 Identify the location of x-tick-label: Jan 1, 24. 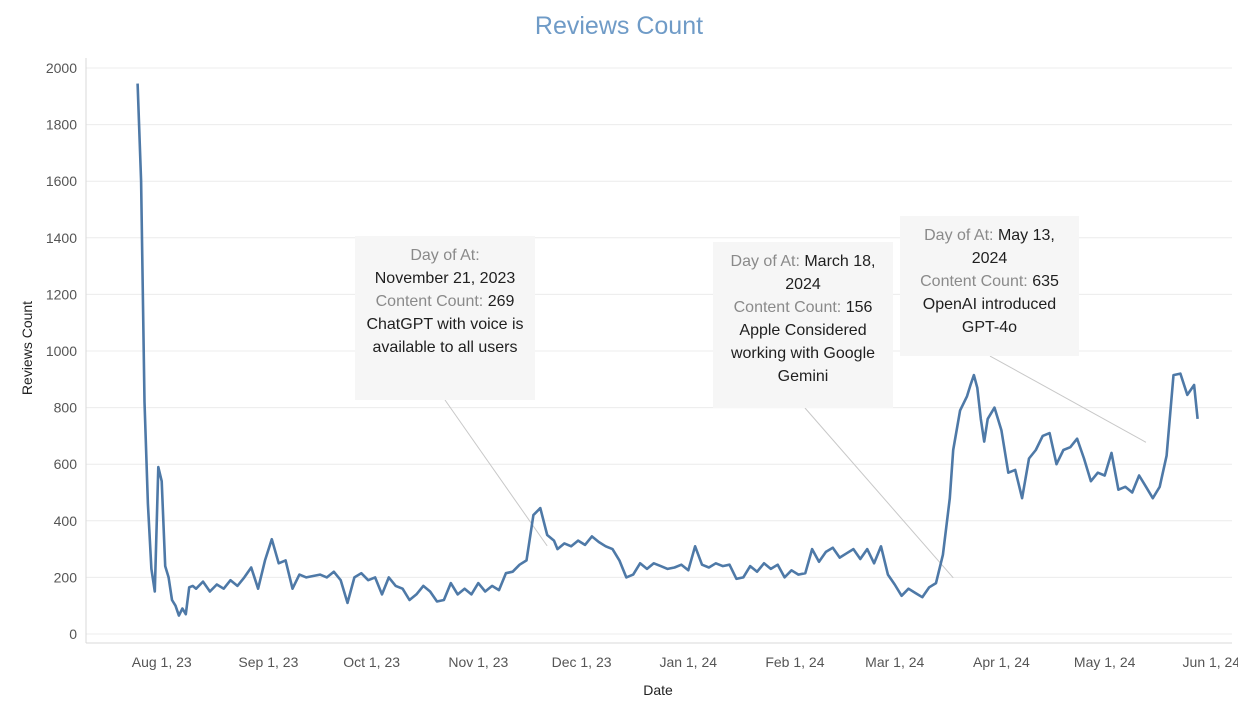
(688, 662).